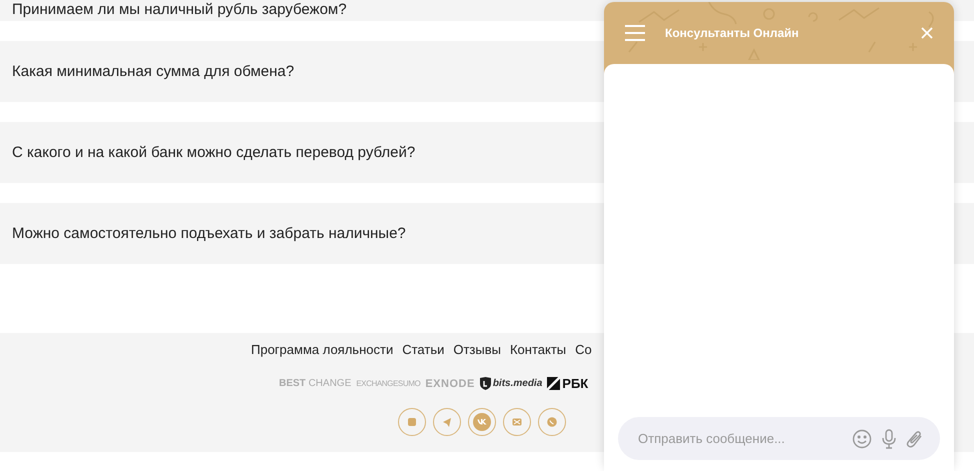 This screenshot has width=974, height=471. Describe the element at coordinates (635, 33) in the screenshot. I see `menu-icon` at that location.